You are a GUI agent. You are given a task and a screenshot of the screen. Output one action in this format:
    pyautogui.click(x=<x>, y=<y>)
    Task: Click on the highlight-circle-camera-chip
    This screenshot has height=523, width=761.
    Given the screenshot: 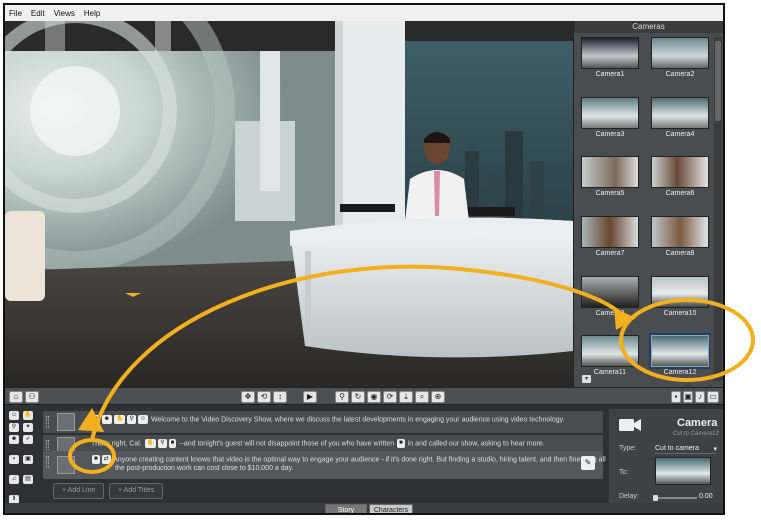 What is the action you would take?
    pyautogui.click(x=92, y=456)
    